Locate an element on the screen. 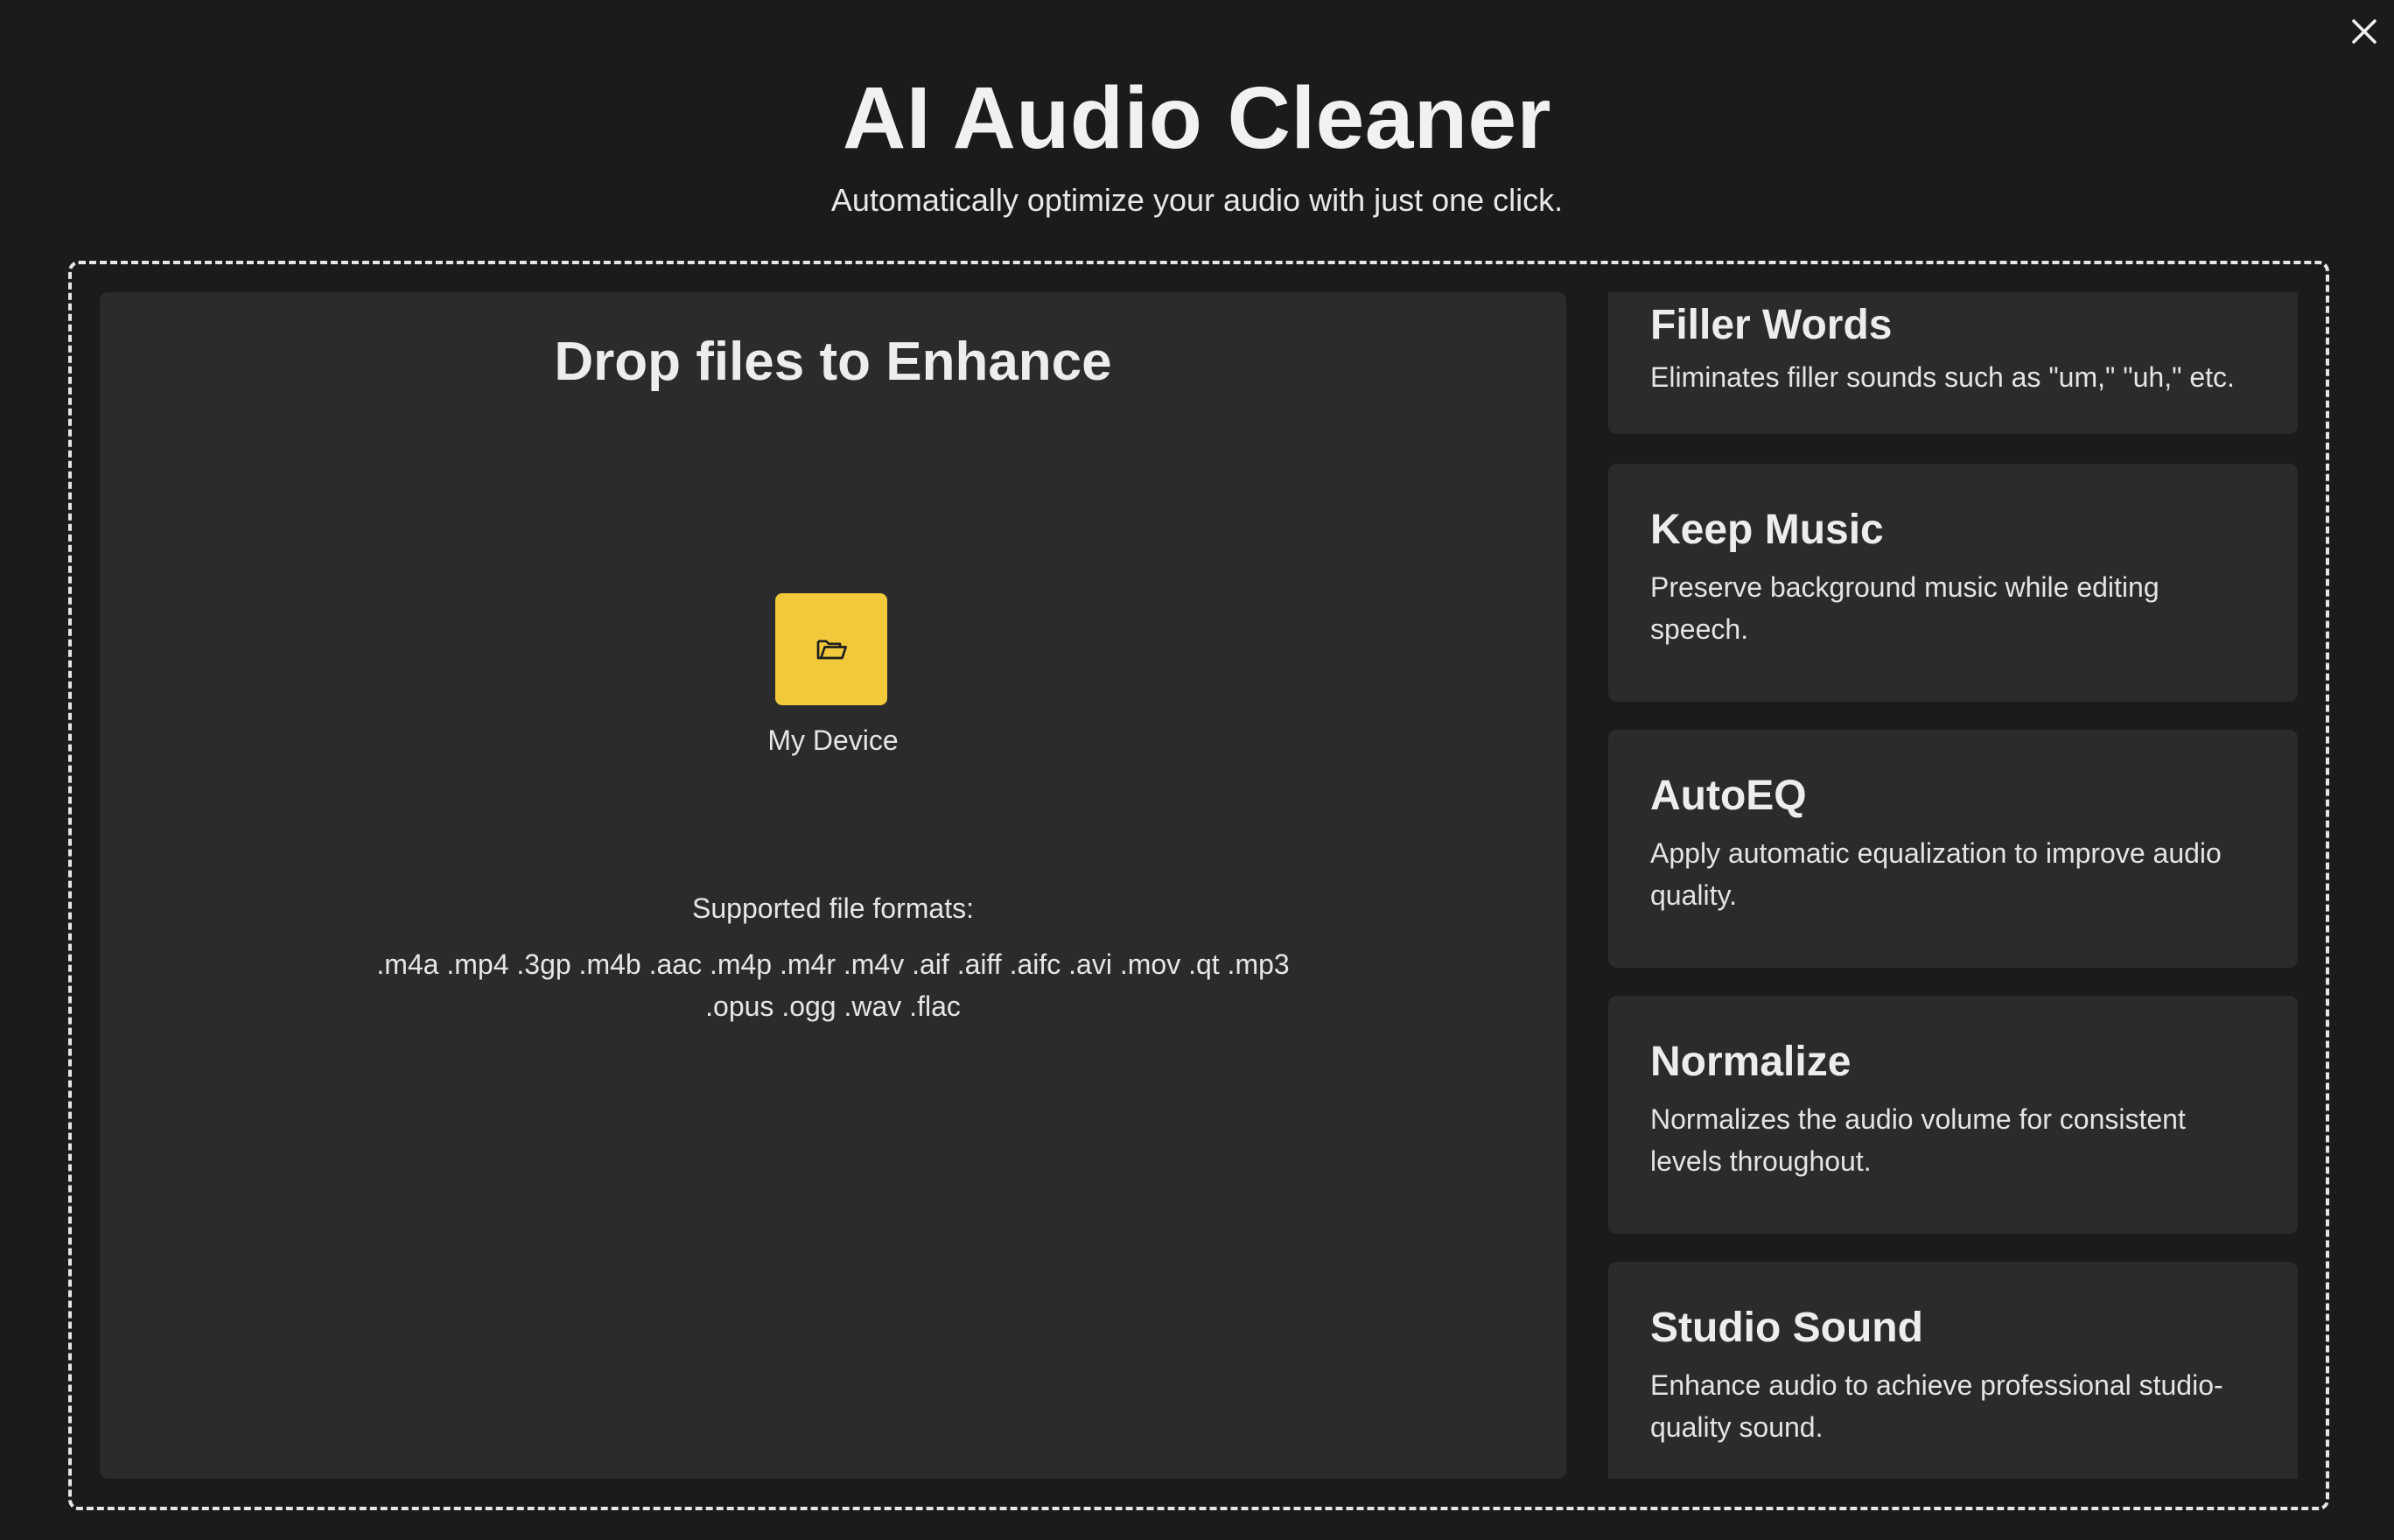 The image size is (2394, 1540). my-device-label: My Device is located at coordinates (833, 740).